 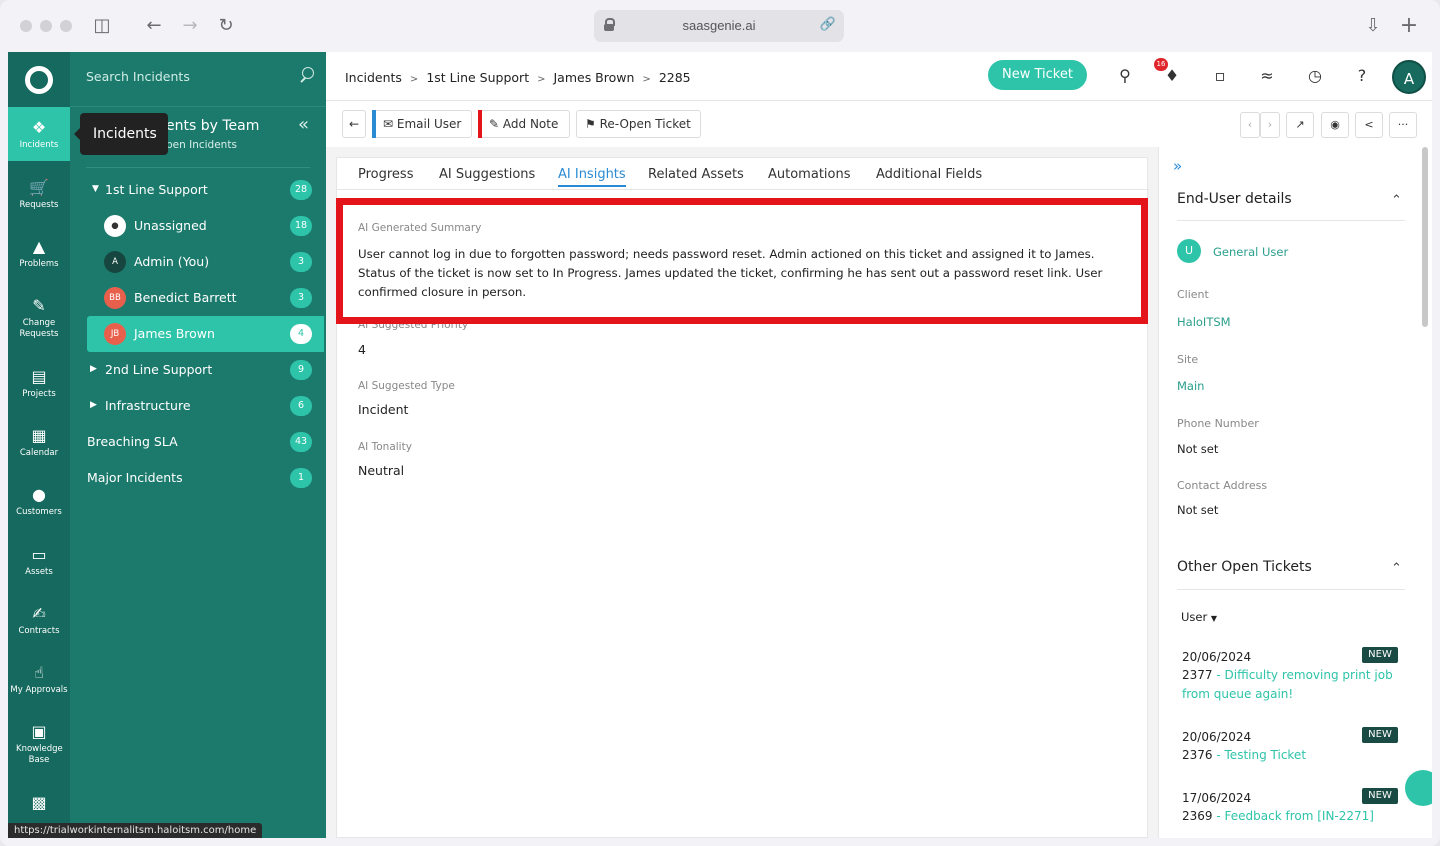 What do you see at coordinates (1217, 798) in the screenshot?
I see `ticket-date: 17/06/2024` at bounding box center [1217, 798].